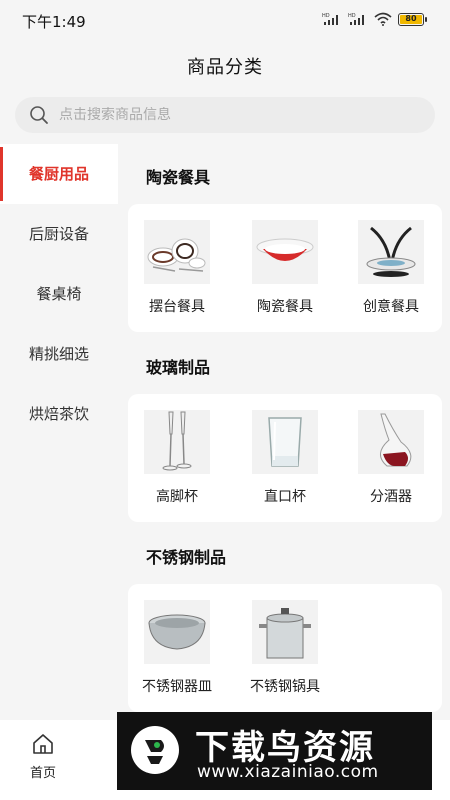 The width and height of the screenshot is (450, 800). What do you see at coordinates (225, 20) in the screenshot?
I see `status-bar: 下午1:49 HD HD 80` at bounding box center [225, 20].